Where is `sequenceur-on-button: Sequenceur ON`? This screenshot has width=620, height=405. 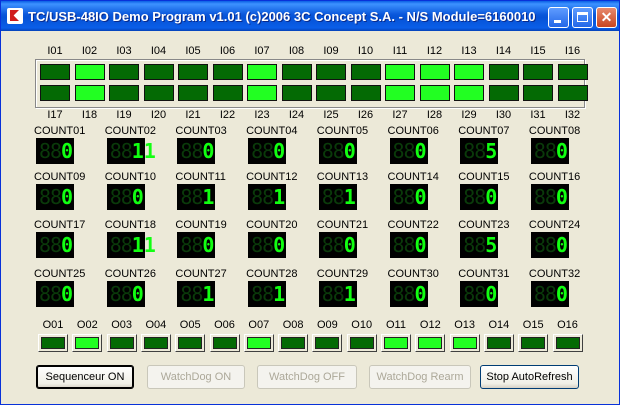 sequenceur-on-button: Sequenceur ON is located at coordinates (85, 377).